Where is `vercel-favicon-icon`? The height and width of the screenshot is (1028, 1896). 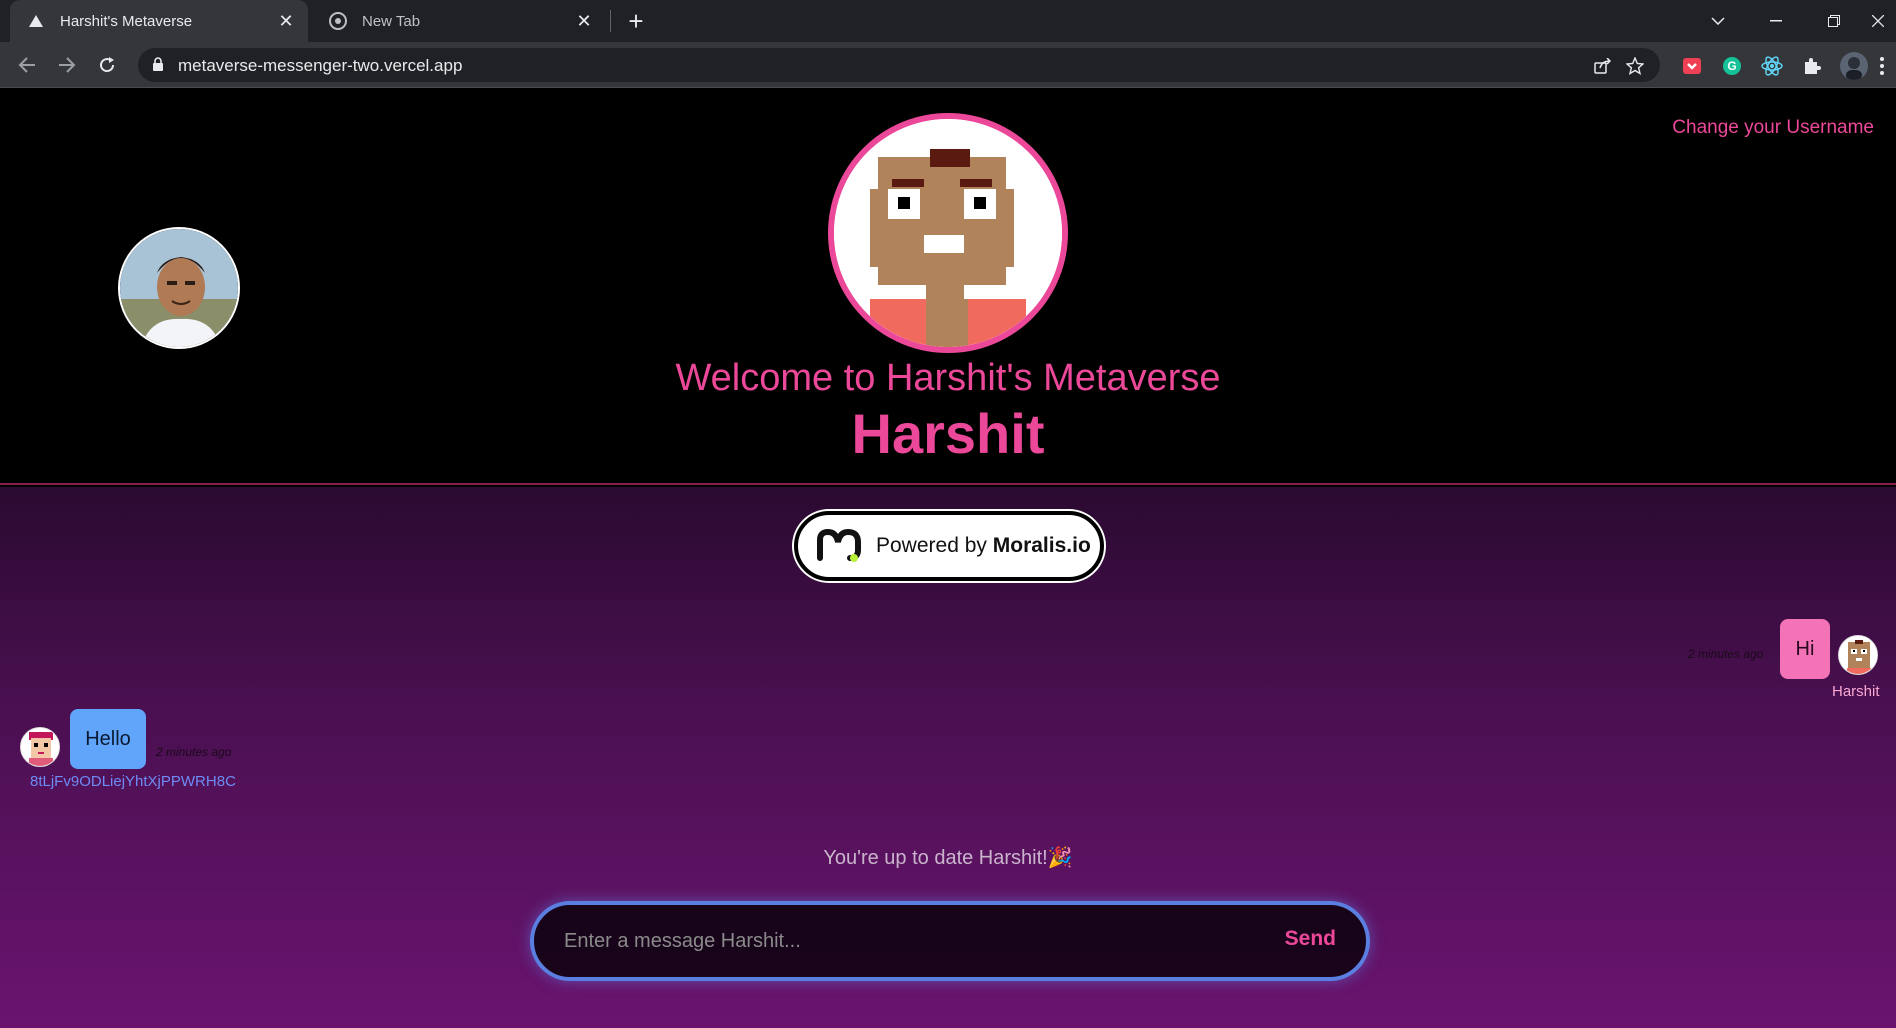 vercel-favicon-icon is located at coordinates (36, 21).